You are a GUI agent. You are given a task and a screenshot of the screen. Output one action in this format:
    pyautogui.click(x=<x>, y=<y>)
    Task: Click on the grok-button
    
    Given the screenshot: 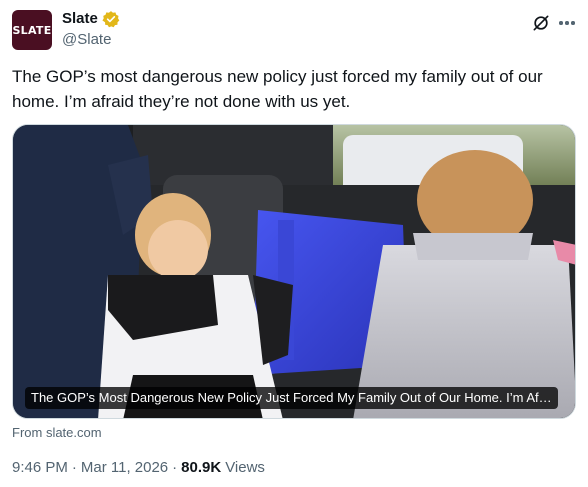 What is the action you would take?
    pyautogui.click(x=541, y=23)
    